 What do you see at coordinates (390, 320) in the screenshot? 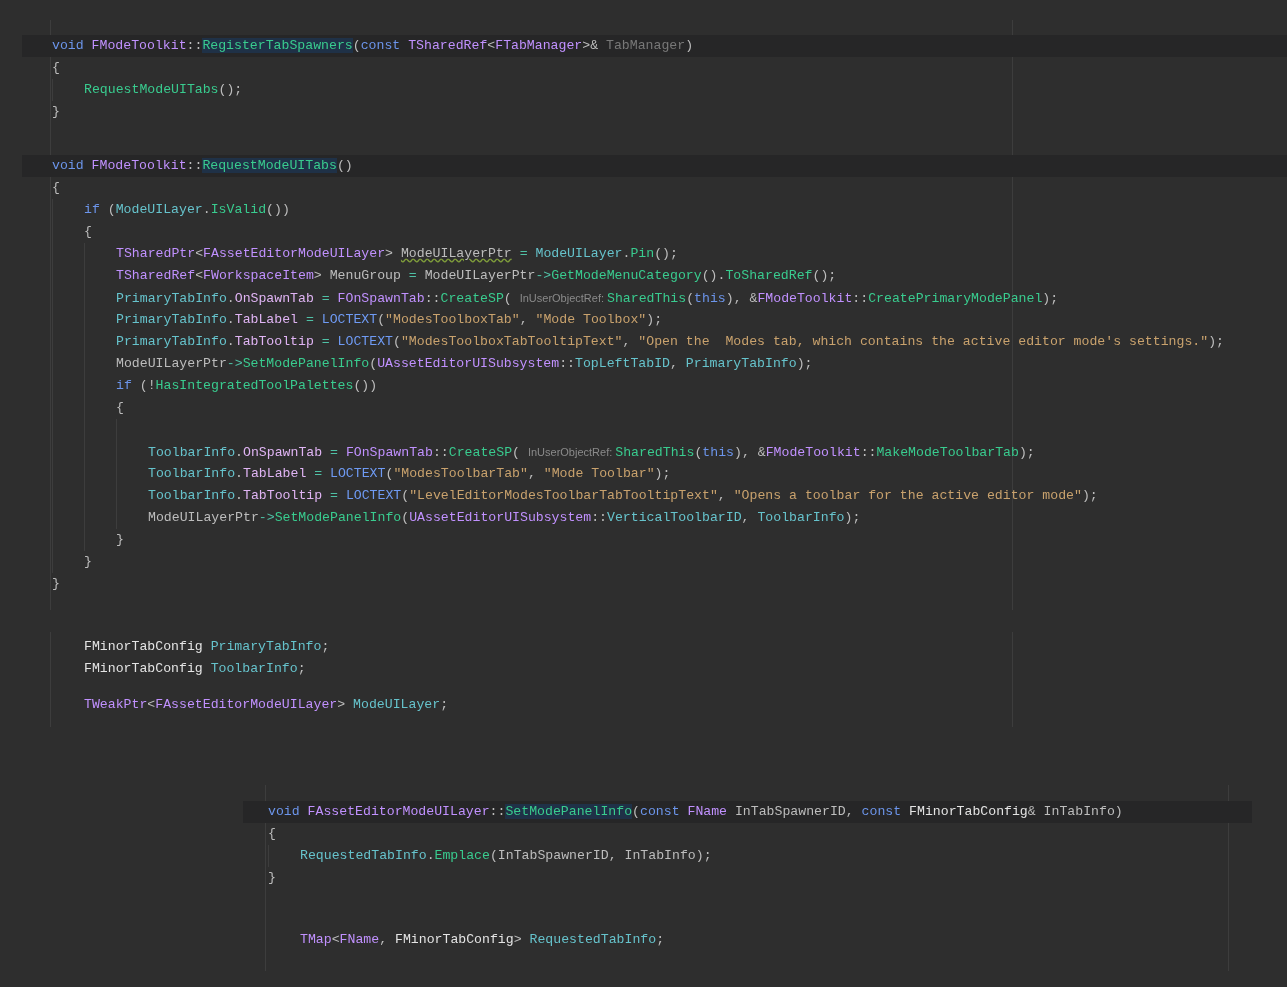
I see `code-line: PrimaryTabInfo.TabLabel = LOCTEXT("ModesToolboxTab", "Mode Toolbox");` at bounding box center [390, 320].